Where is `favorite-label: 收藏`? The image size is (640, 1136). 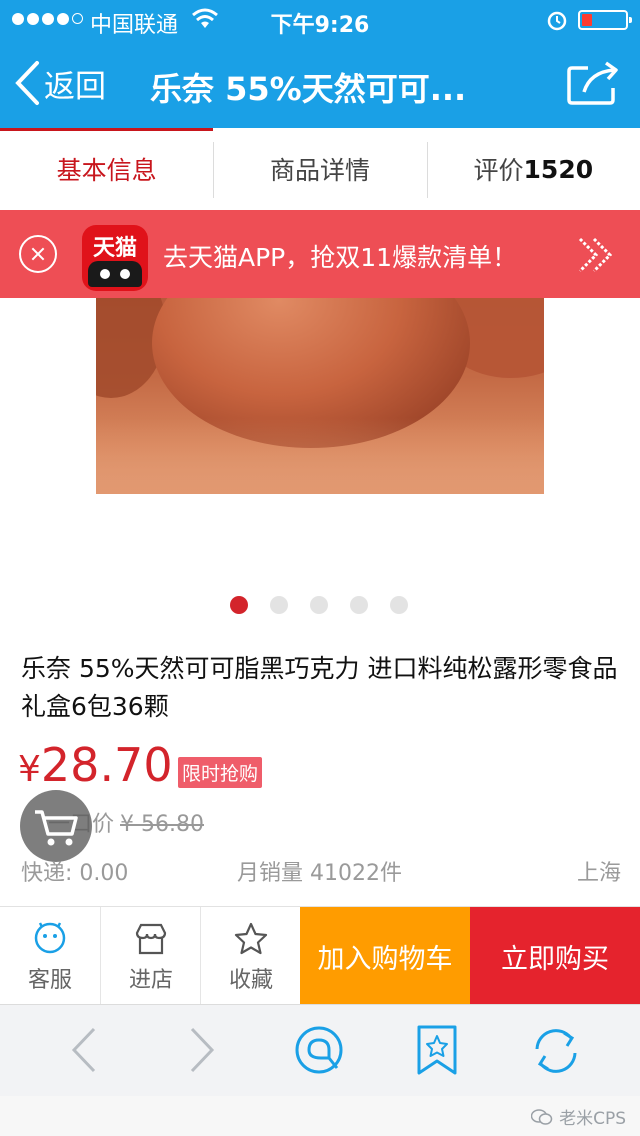
favorite-label: 收藏 is located at coordinates (250, 980).